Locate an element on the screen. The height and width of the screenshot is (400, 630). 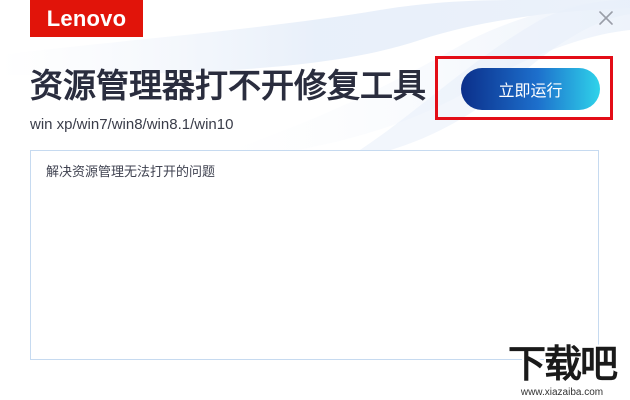
page-title: 资源管理器打不开修复工具 is located at coordinates (228, 85).